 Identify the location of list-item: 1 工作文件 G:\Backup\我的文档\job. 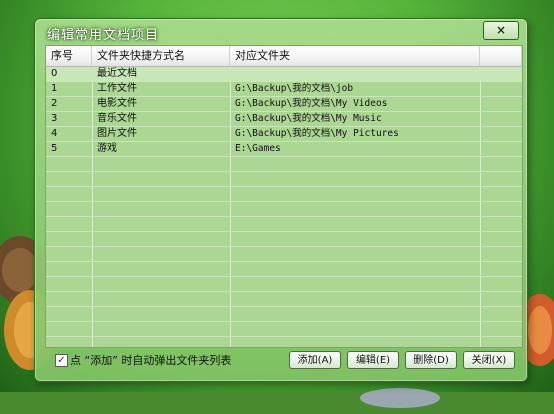
(284, 89).